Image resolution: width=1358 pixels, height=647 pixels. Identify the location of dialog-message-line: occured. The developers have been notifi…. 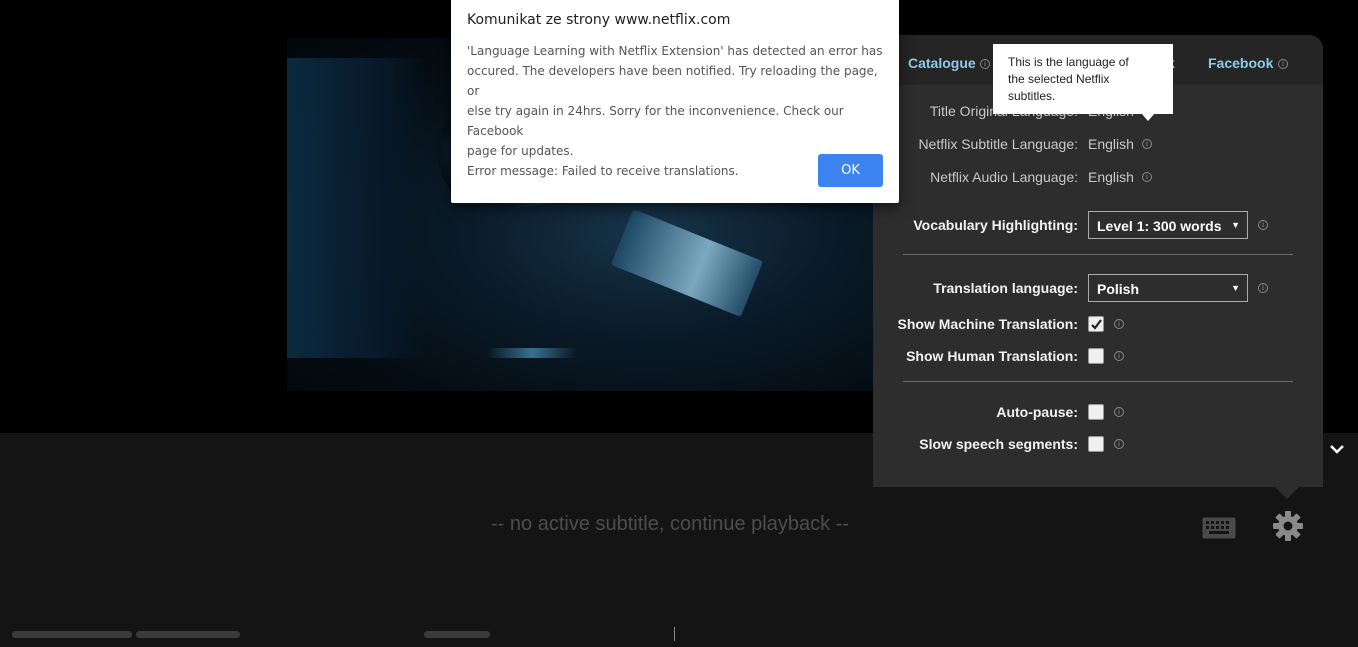
(672, 81).